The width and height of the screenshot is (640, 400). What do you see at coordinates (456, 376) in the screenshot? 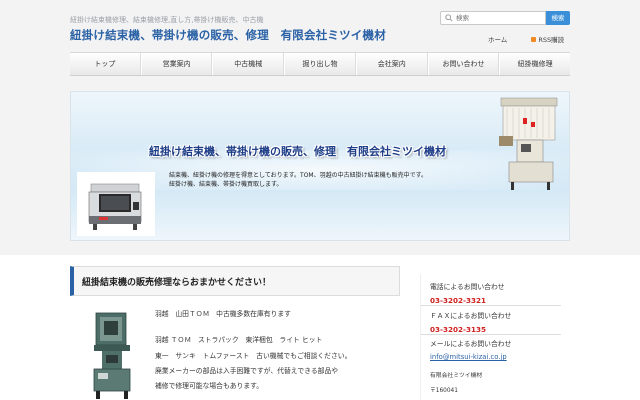
I see `company-name: 有限会社ミツイ機材` at bounding box center [456, 376].